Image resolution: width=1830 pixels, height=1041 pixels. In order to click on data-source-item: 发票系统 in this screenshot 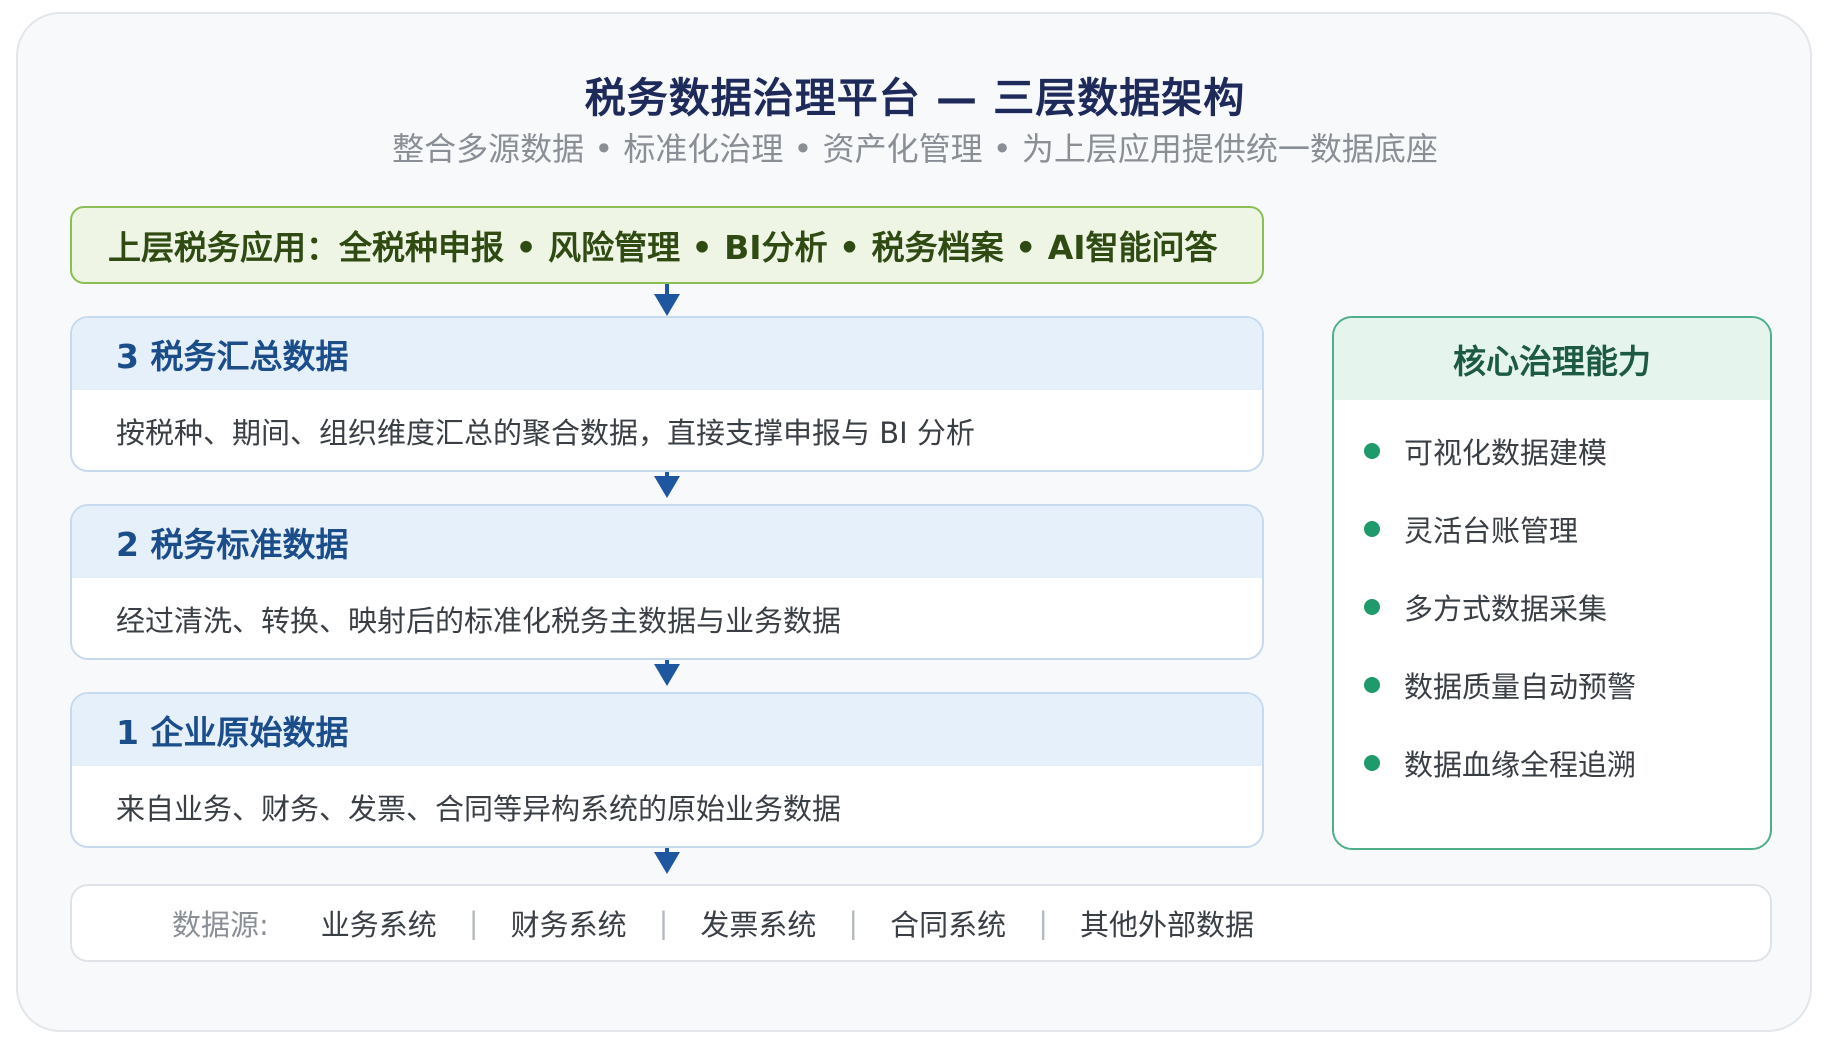, I will do `click(758, 925)`.